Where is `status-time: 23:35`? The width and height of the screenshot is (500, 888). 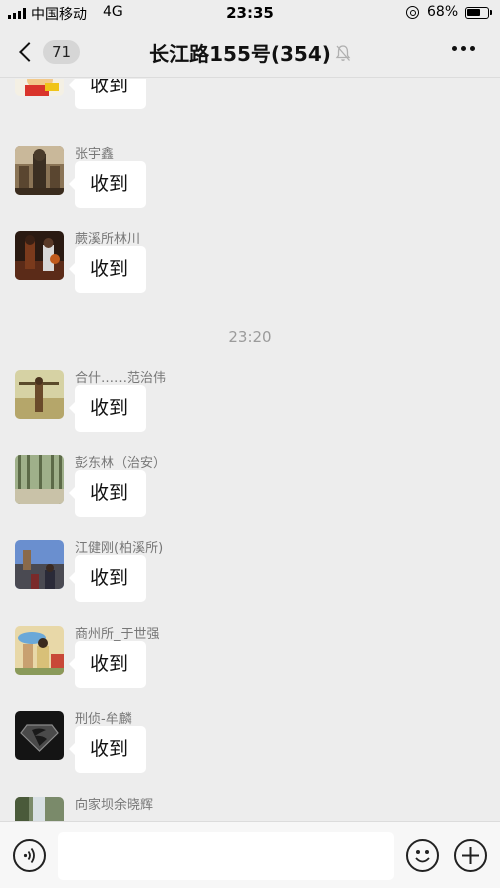 status-time: 23:35 is located at coordinates (250, 13).